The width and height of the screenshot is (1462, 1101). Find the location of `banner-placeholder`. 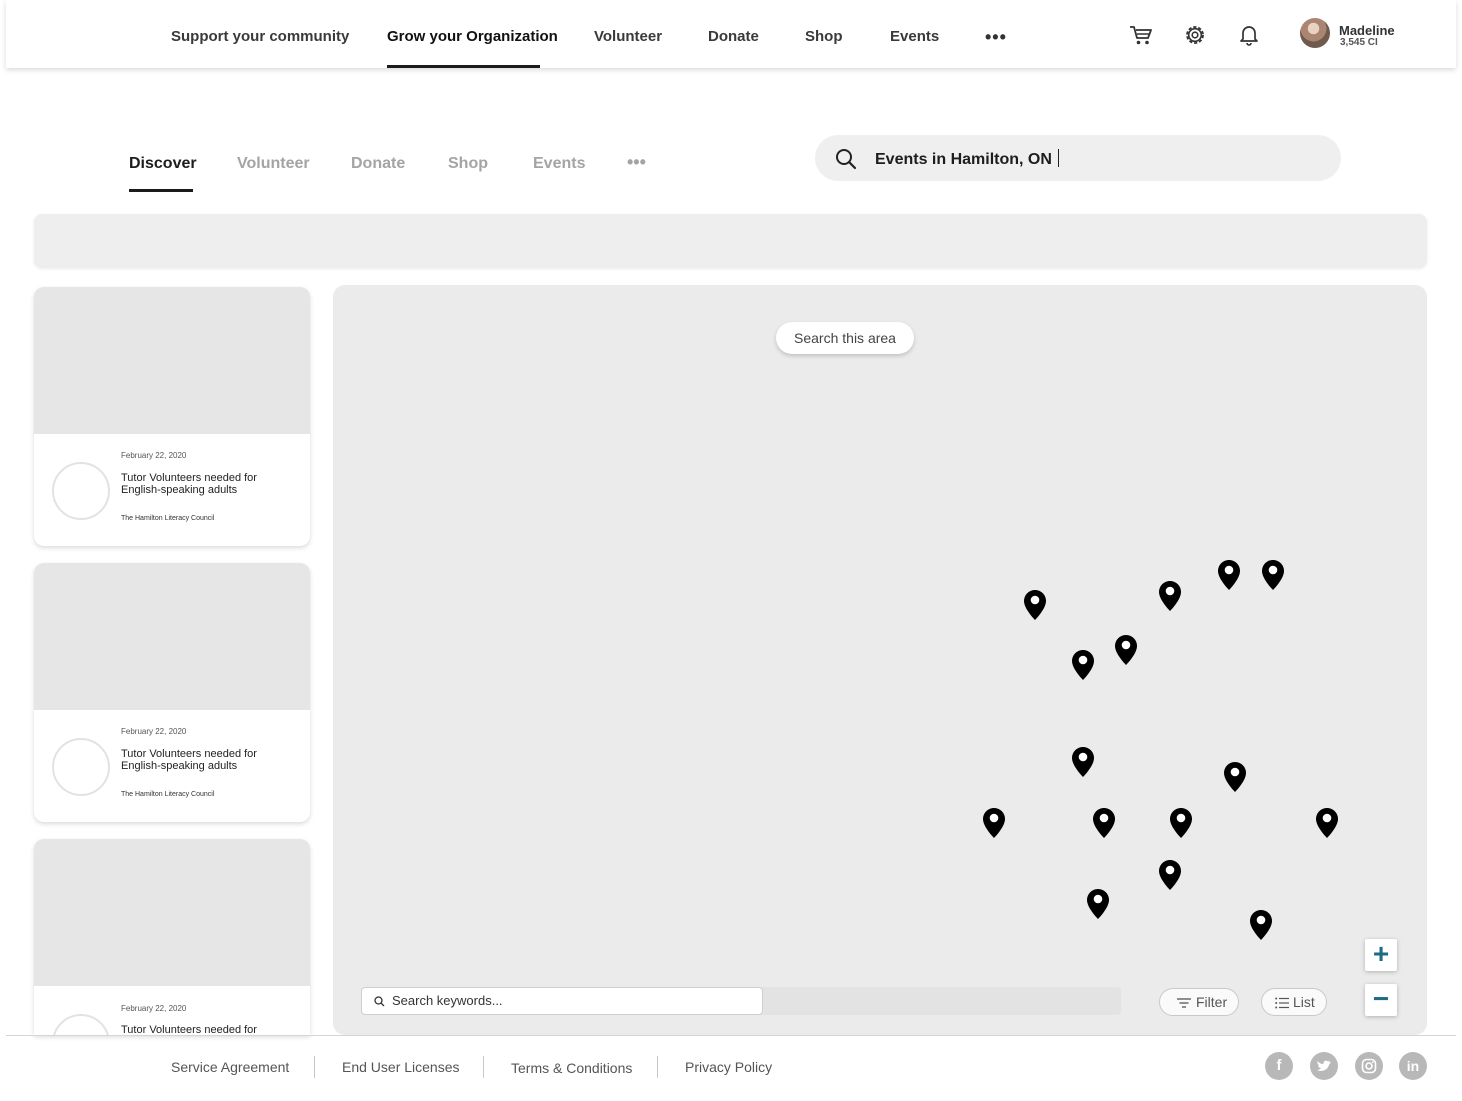

banner-placeholder is located at coordinates (730, 241).